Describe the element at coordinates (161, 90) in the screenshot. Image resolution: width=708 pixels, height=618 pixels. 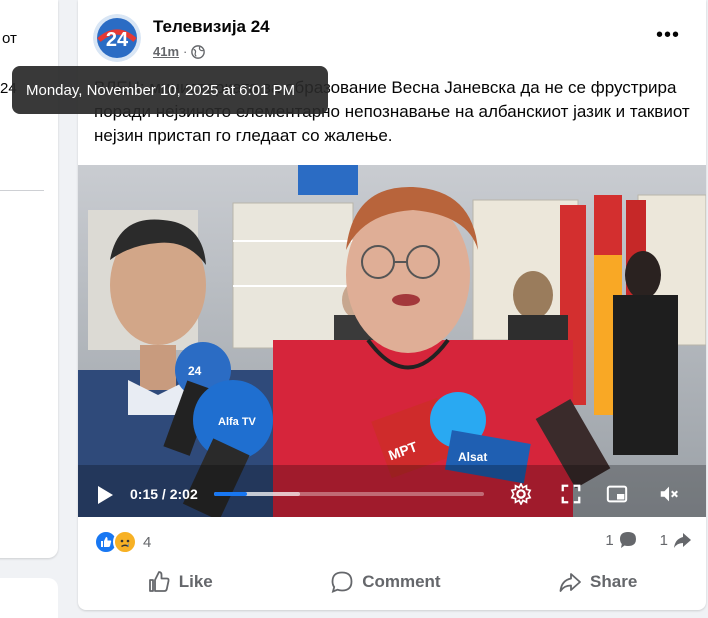
I see `tooltip-text: Monday, November 10, 2025 at 6:01 PM` at that location.